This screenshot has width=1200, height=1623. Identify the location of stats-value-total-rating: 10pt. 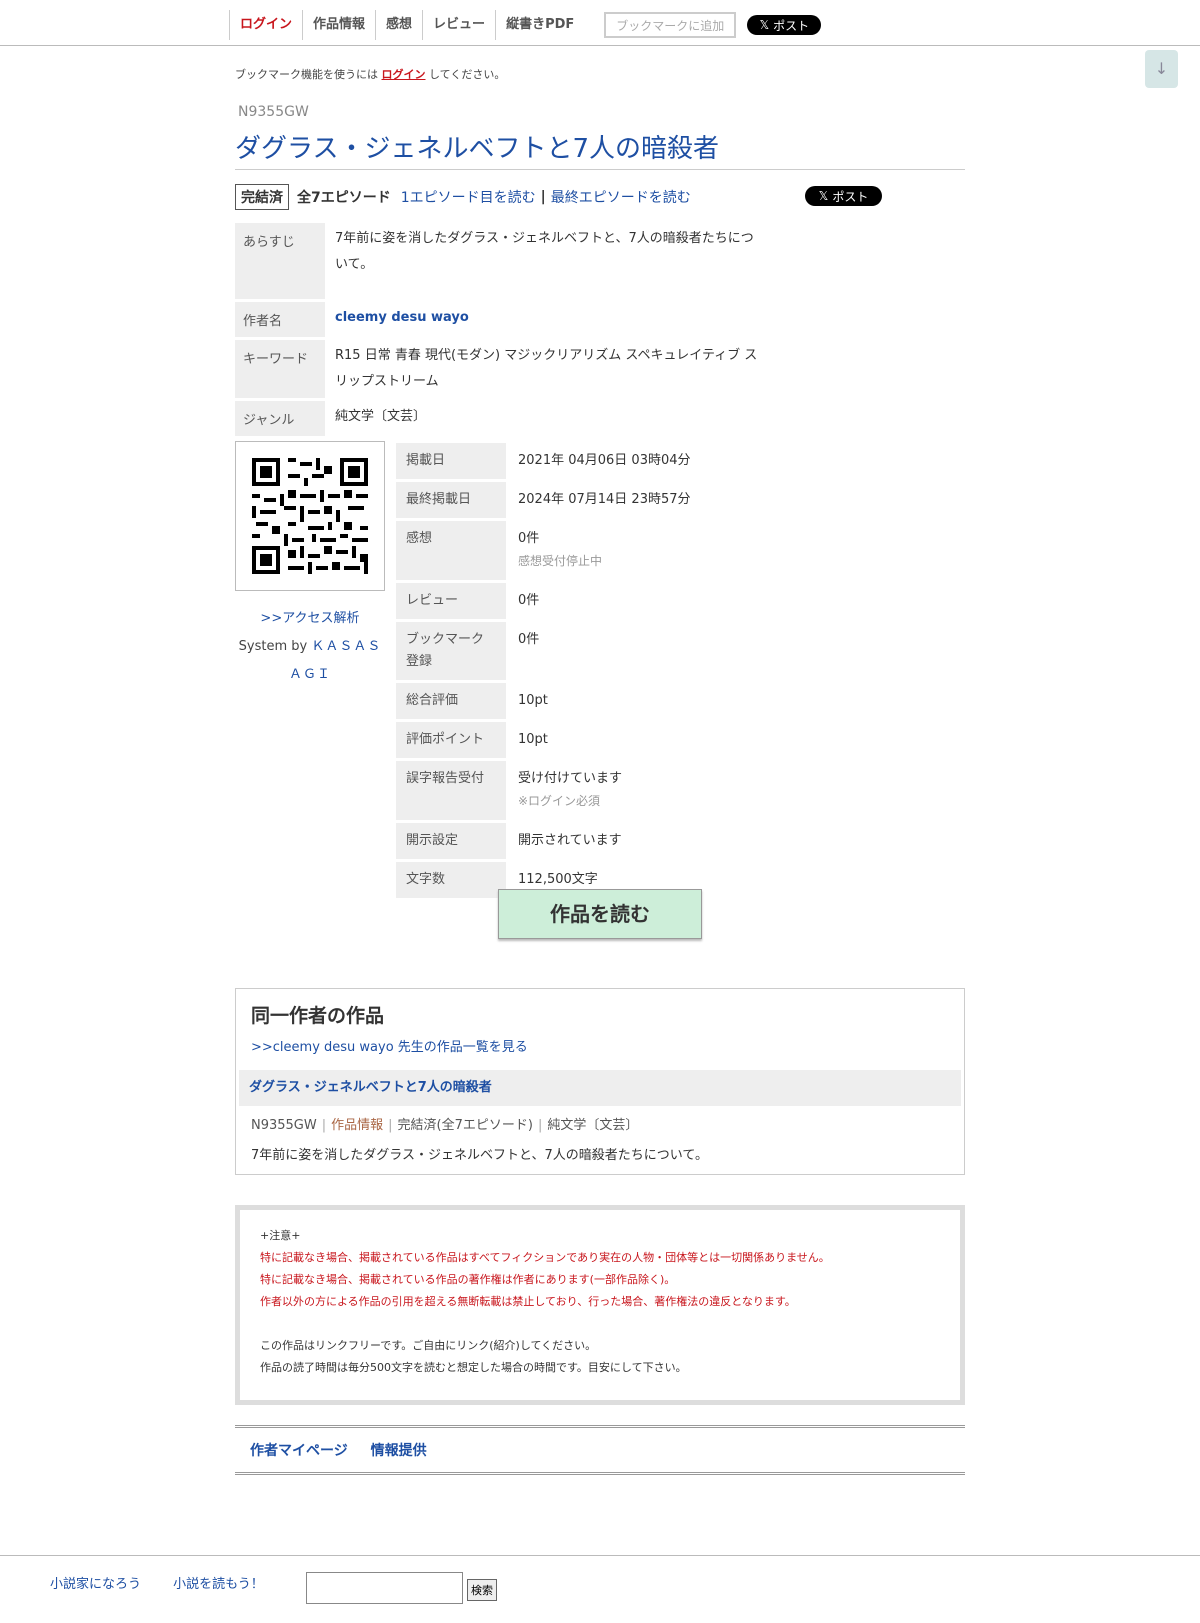
(533, 700).